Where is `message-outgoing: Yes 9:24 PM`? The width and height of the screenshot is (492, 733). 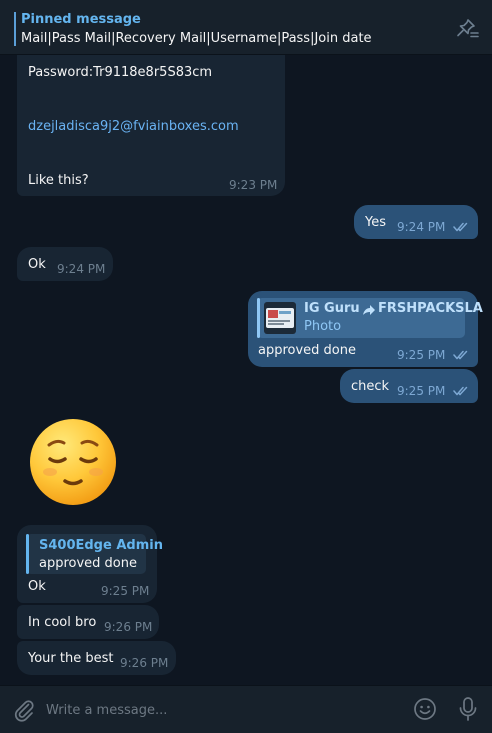
message-outgoing: Yes 9:24 PM is located at coordinates (416, 222).